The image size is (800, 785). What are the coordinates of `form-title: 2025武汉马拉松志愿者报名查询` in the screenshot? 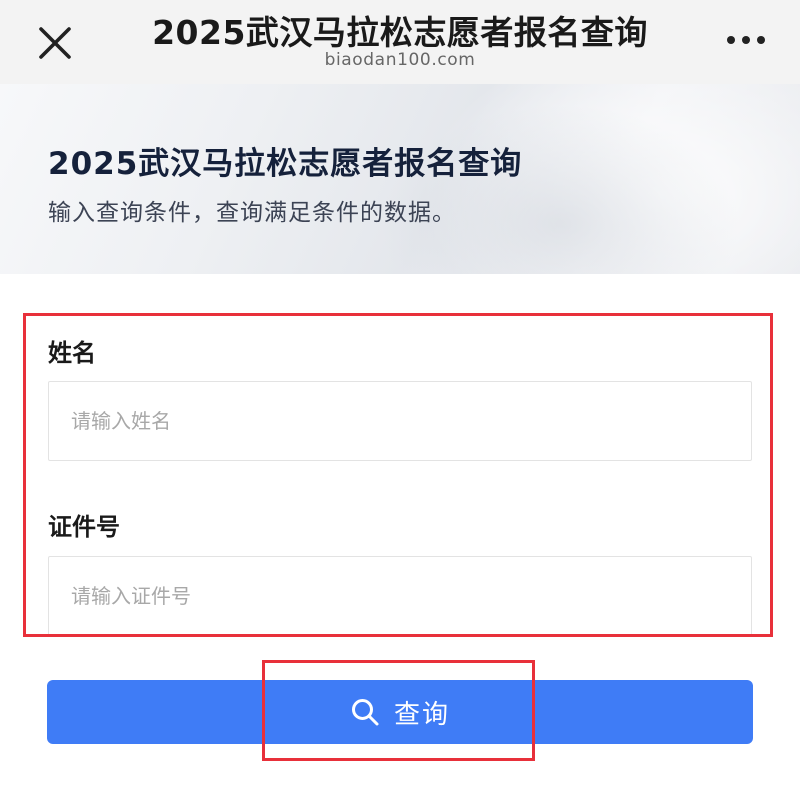 It's located at (285, 164).